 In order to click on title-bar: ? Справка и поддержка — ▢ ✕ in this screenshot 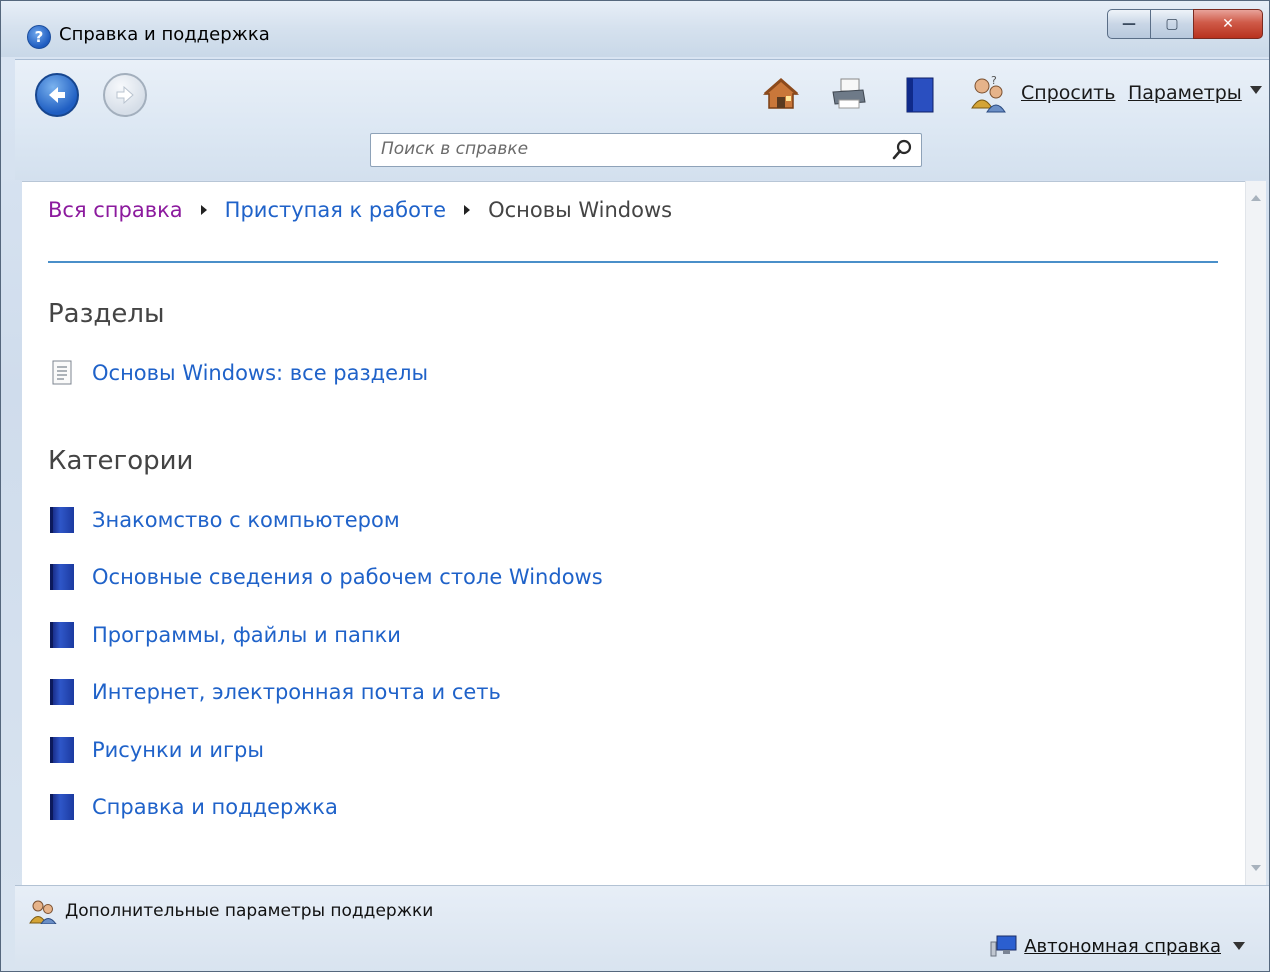, I will do `click(635, 29)`.